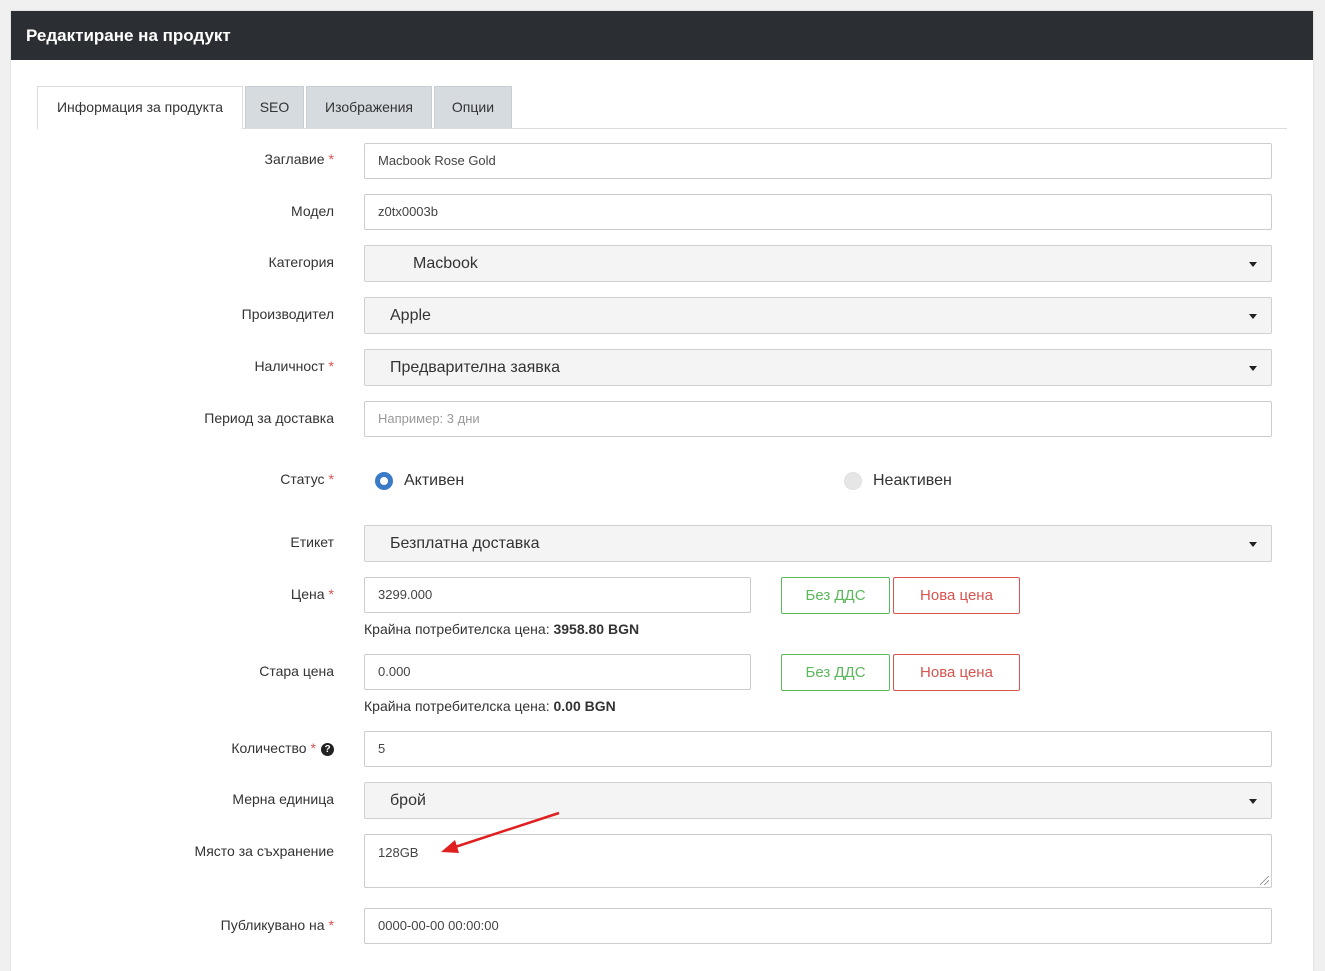 The width and height of the screenshot is (1325, 971). Describe the element at coordinates (818, 926) in the screenshot. I see `published-input: 0000-00-00 00:00:00` at that location.